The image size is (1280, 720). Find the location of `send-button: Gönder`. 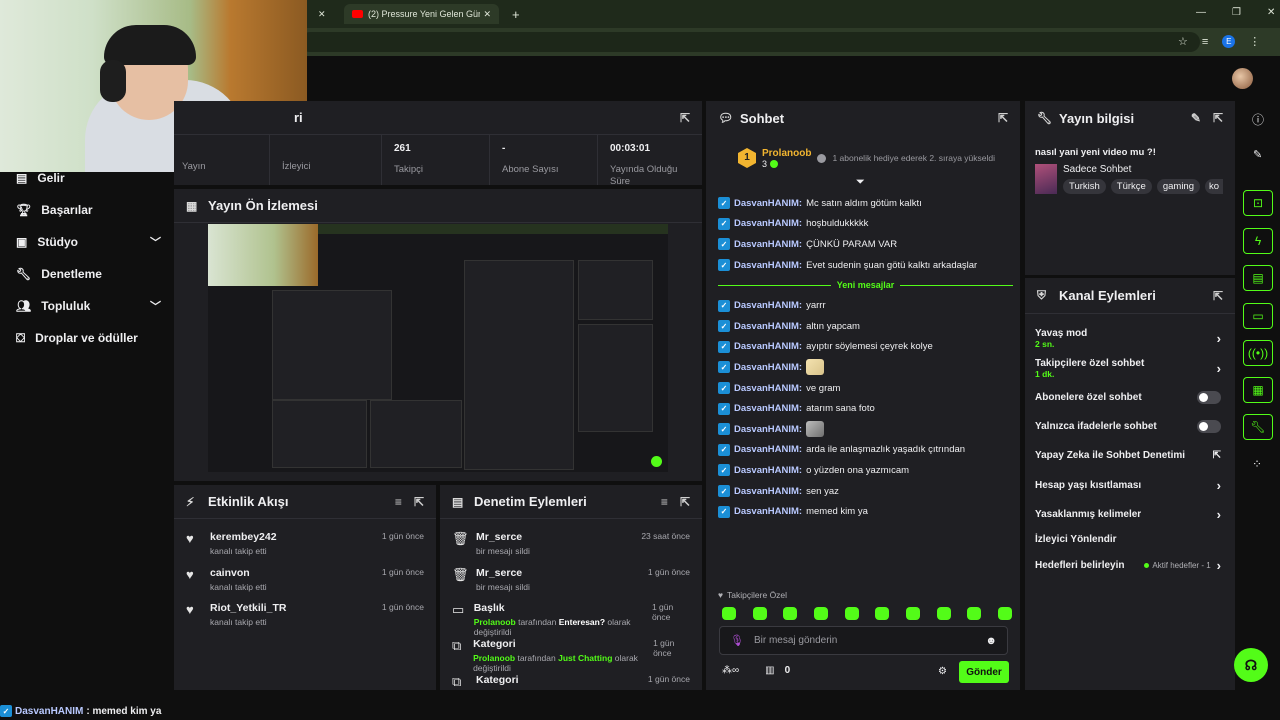

send-button: Gönder is located at coordinates (984, 672).